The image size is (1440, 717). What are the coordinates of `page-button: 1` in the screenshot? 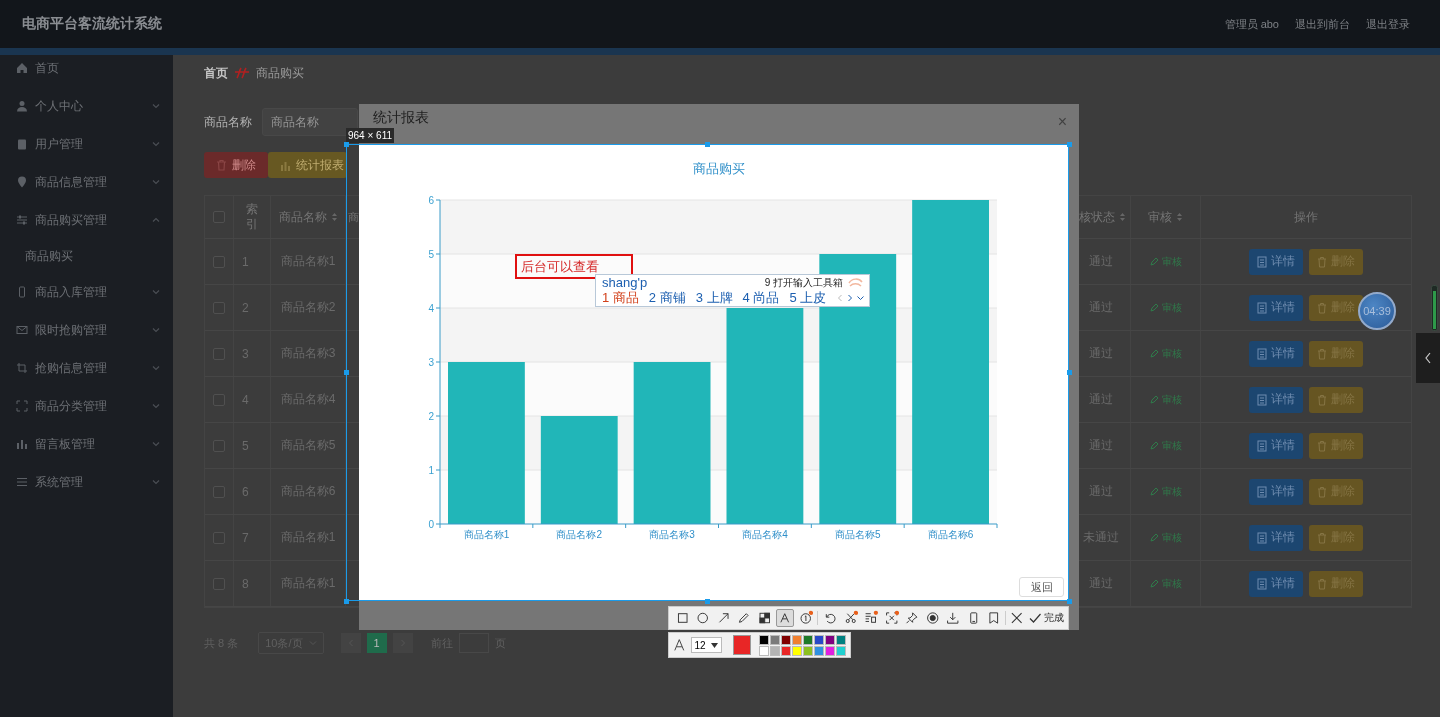 It's located at (376, 643).